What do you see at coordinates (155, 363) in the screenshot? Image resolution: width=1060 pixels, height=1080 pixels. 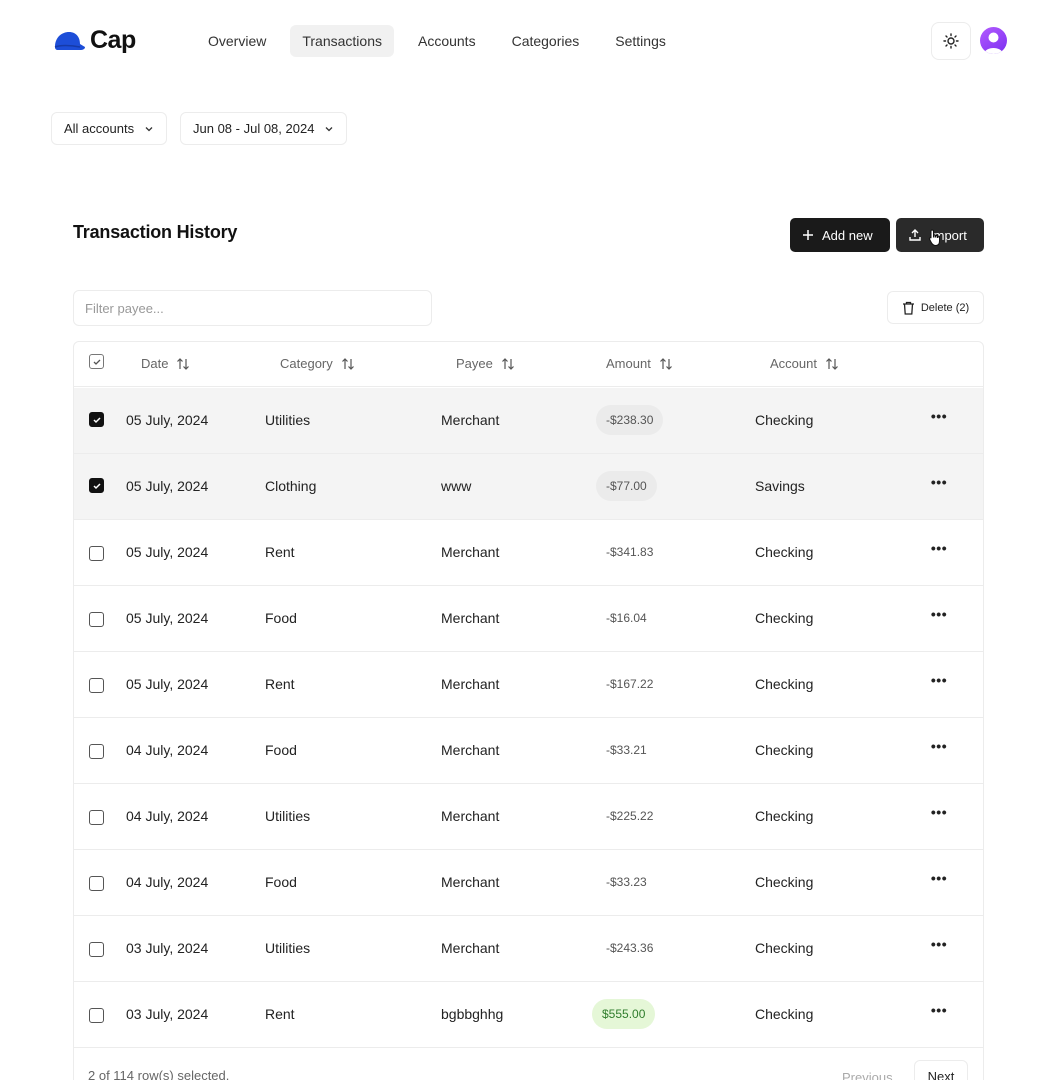 I see `column-label-date: Date` at bounding box center [155, 363].